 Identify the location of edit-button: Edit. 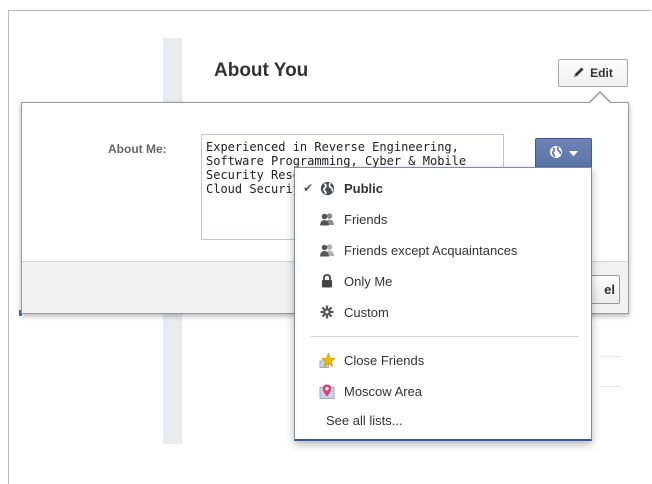
(593, 73).